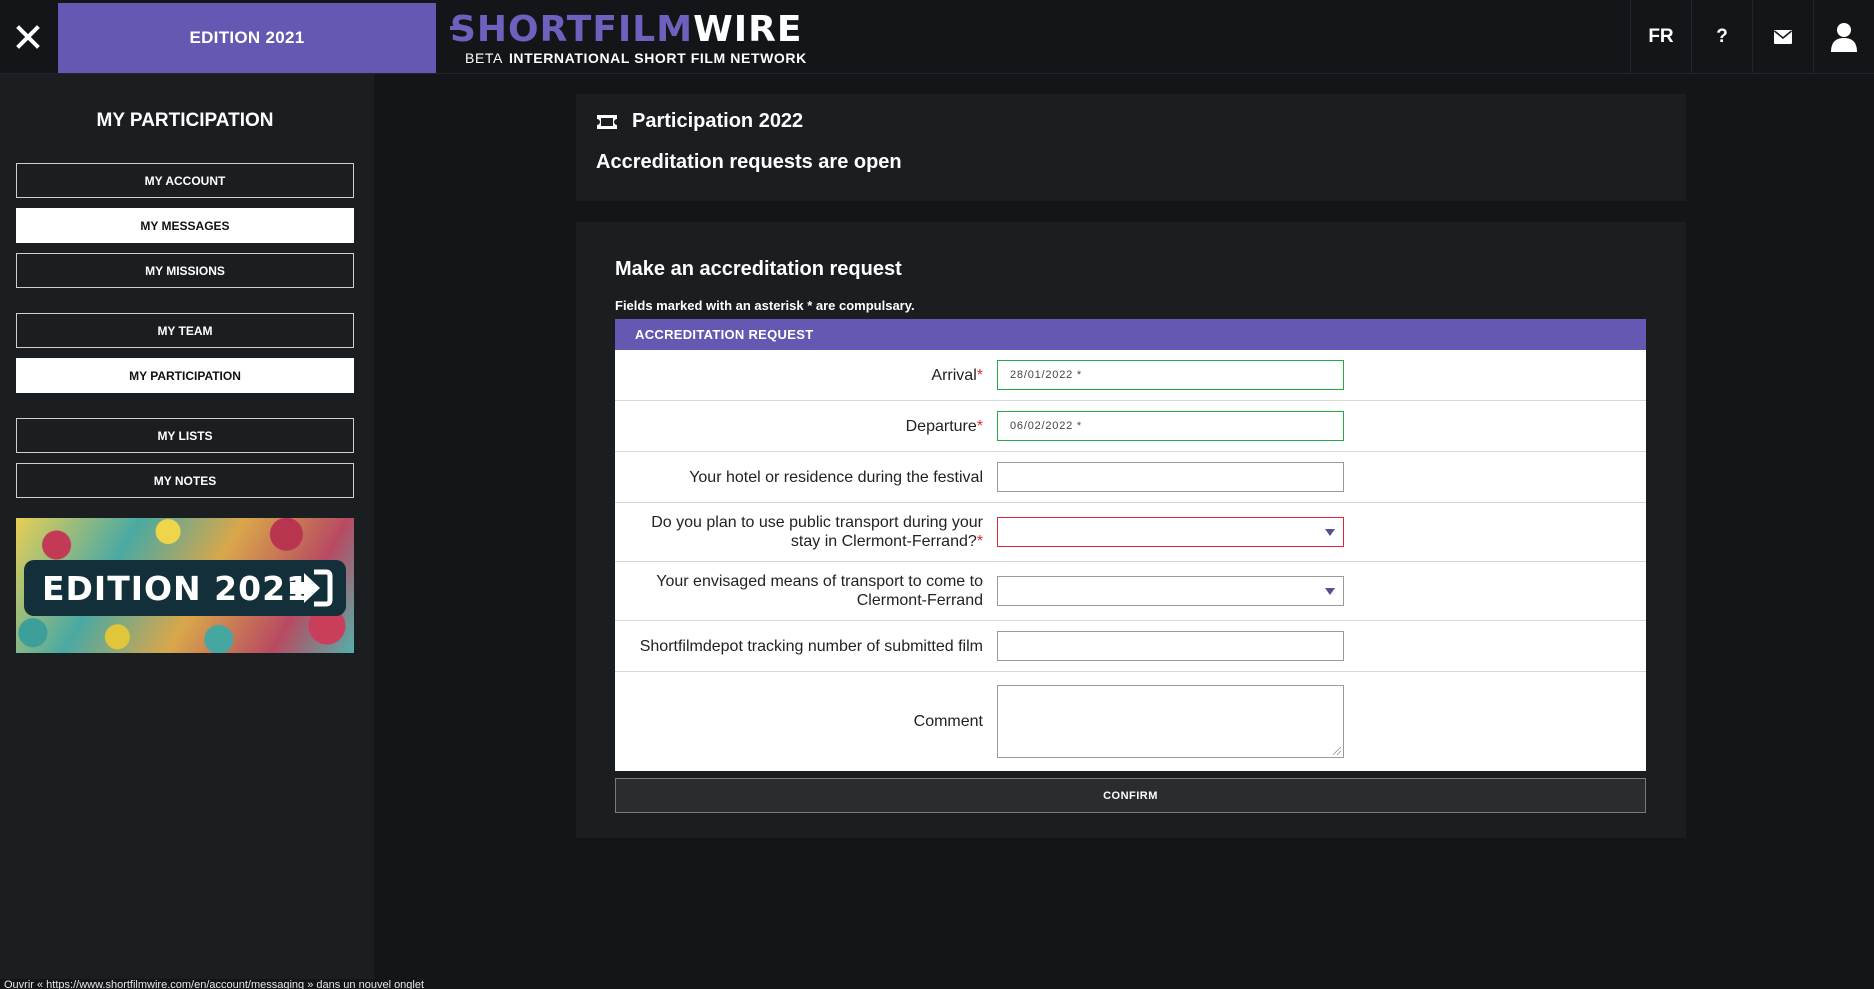 Image resolution: width=1874 pixels, height=989 pixels. I want to click on sidebar-item-my-participation: MY PARTICIPATION, so click(185, 375).